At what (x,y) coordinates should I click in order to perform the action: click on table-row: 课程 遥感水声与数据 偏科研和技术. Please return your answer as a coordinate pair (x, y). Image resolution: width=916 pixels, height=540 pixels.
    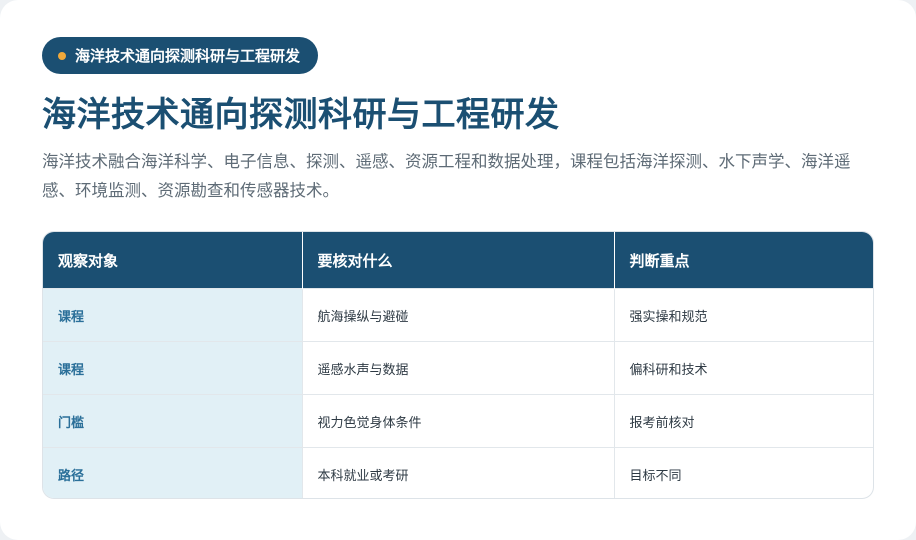
    Looking at the image, I should click on (458, 368).